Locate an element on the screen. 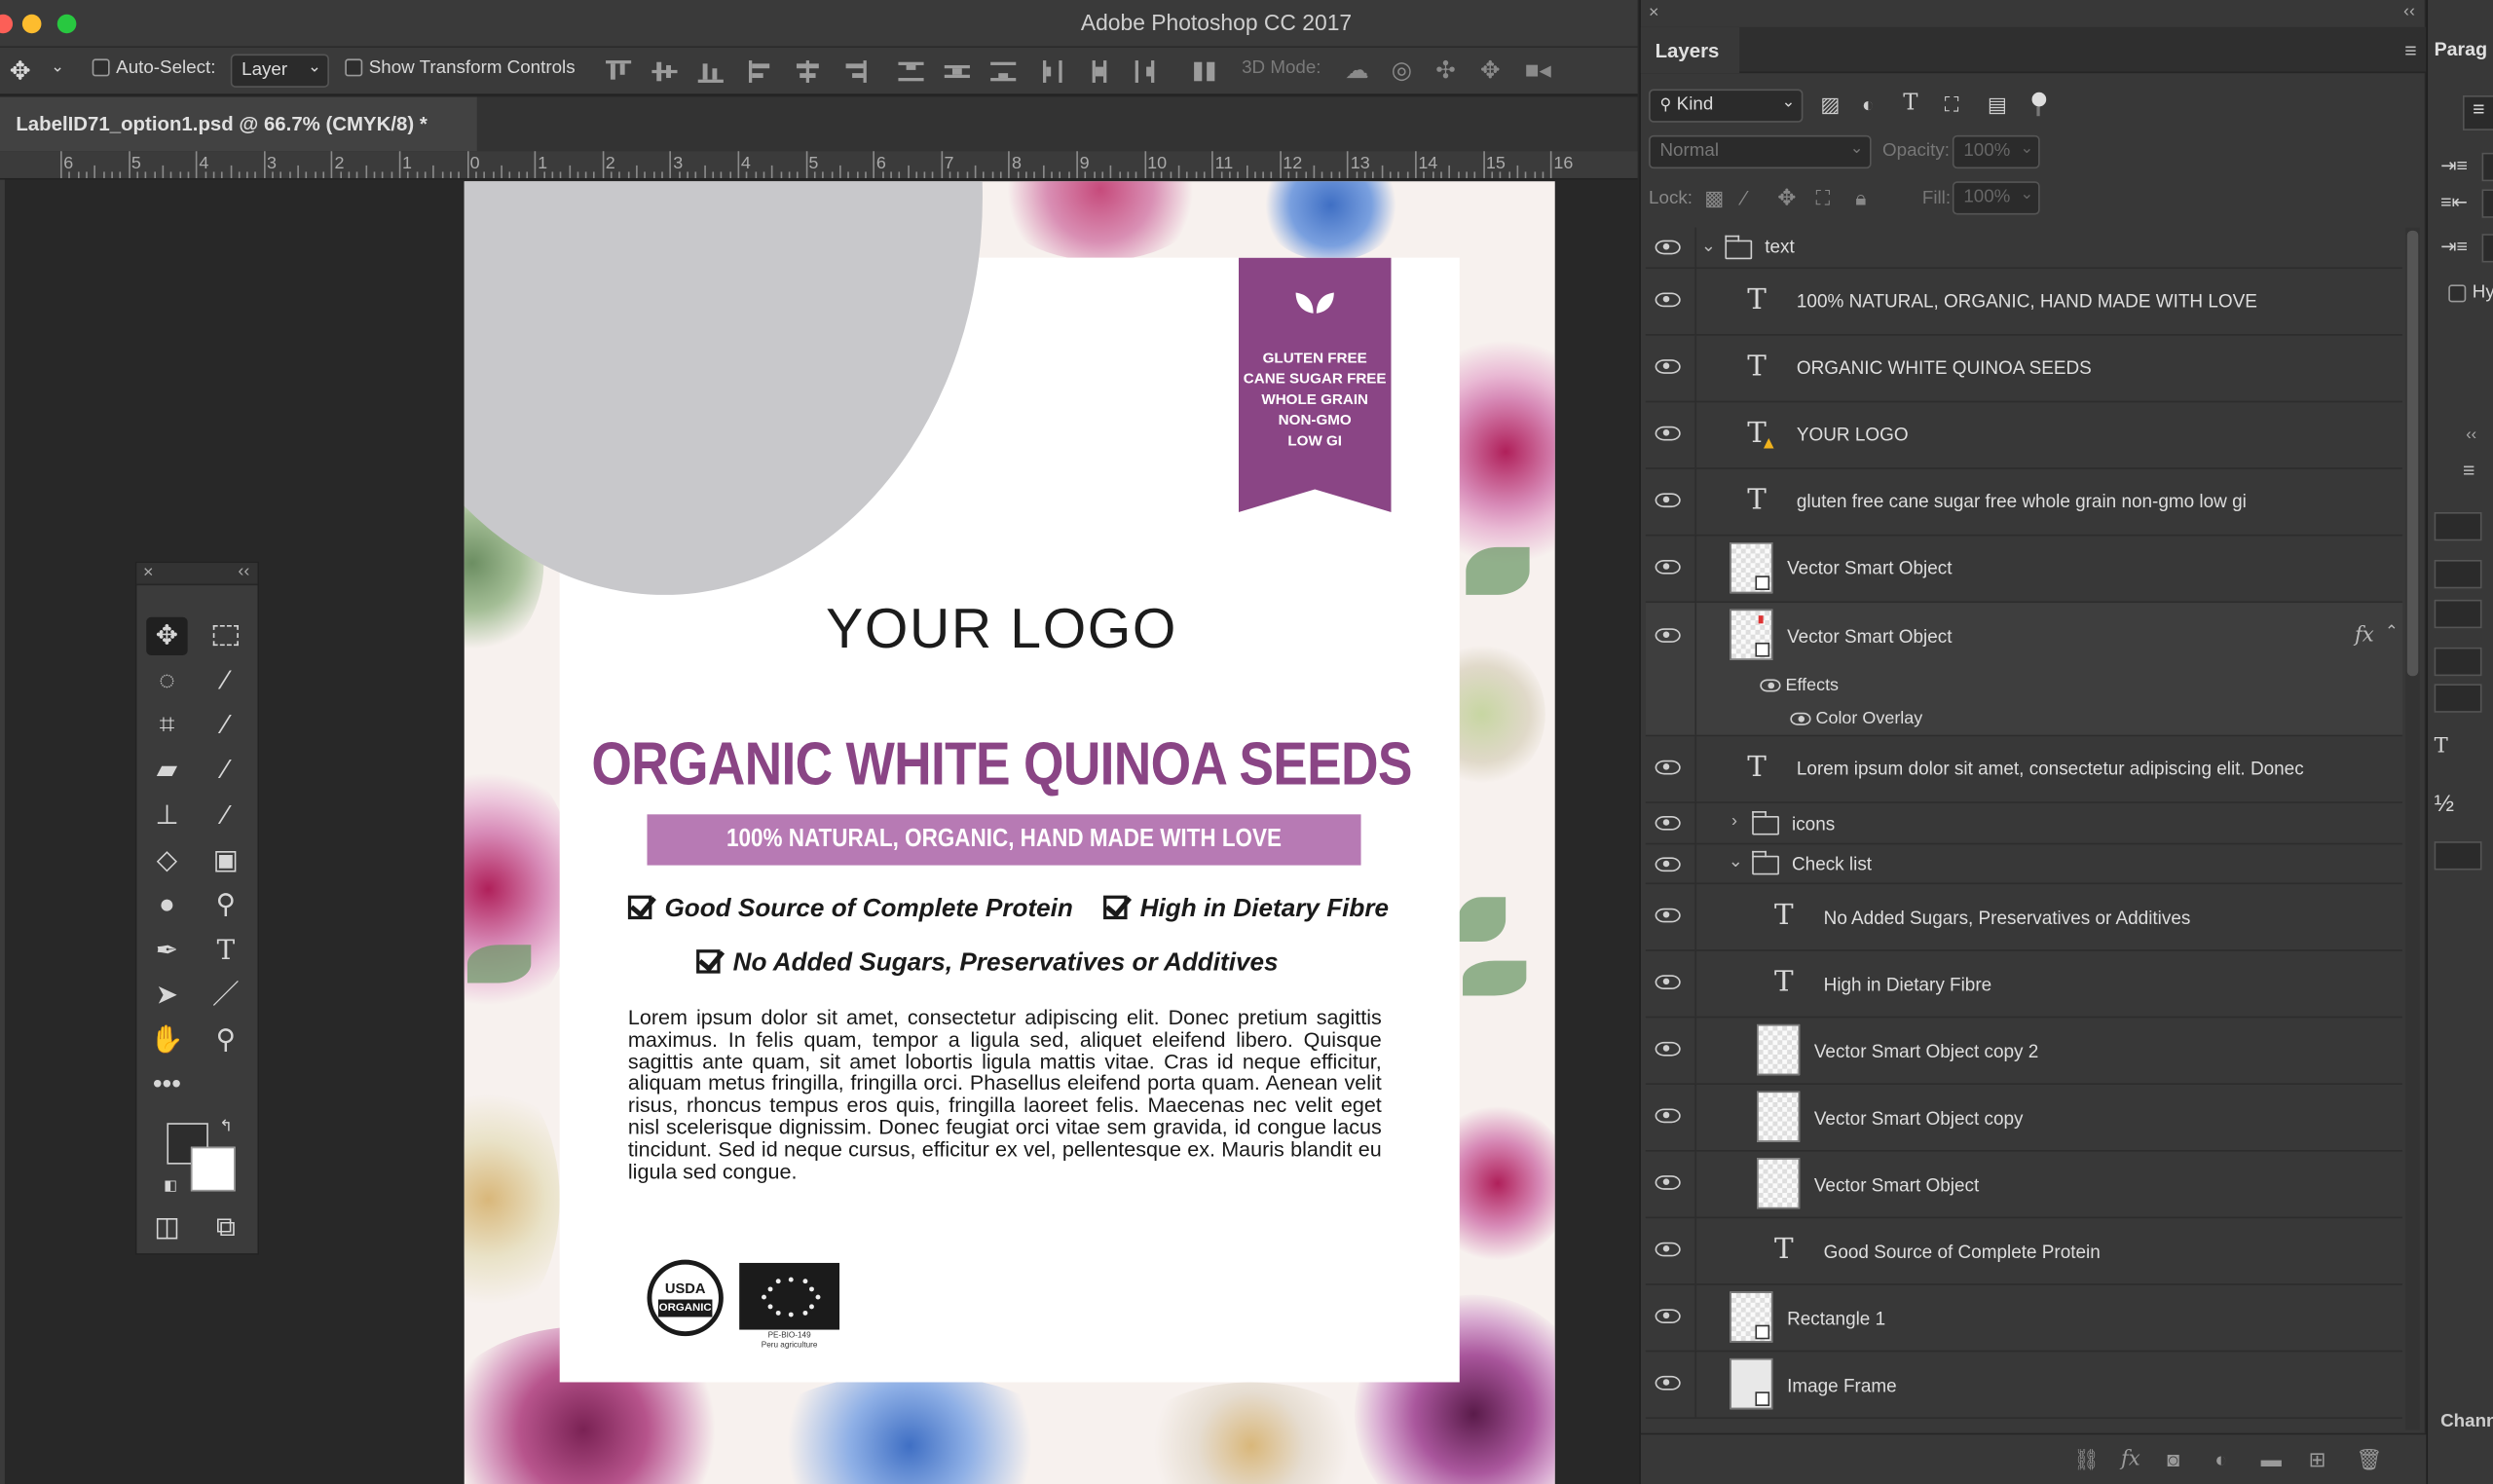 The height and width of the screenshot is (1484, 2493). layer-group-check-list: ⌄ Check list is located at coordinates (2024, 864).